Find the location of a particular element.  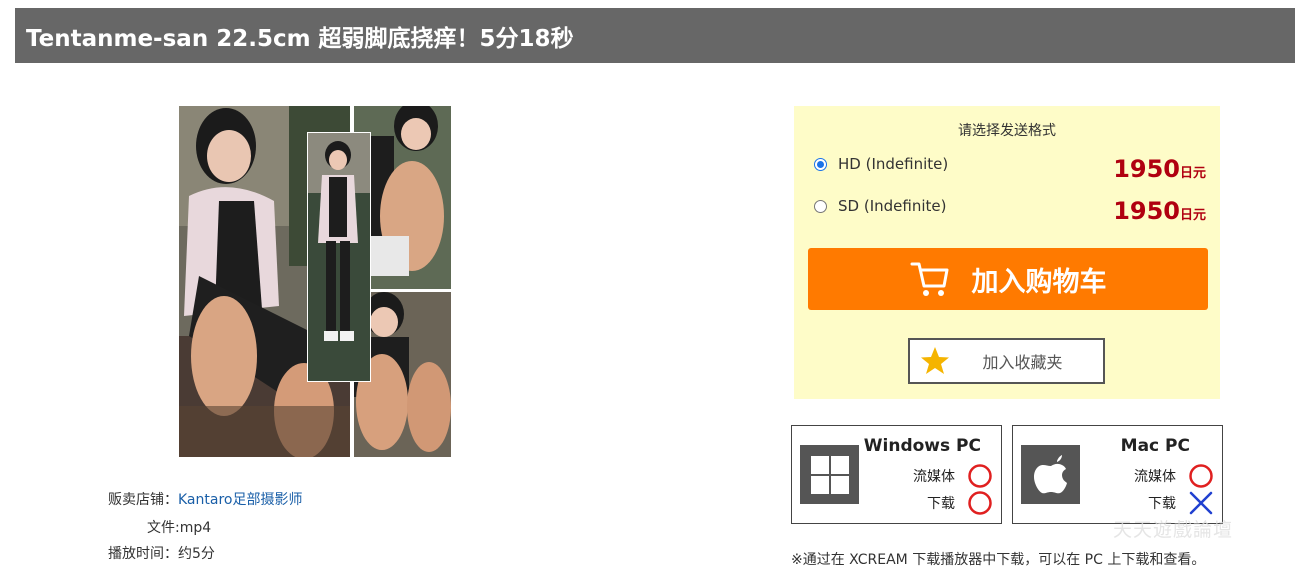

cross-unavailable-icon is located at coordinates (1201, 503).